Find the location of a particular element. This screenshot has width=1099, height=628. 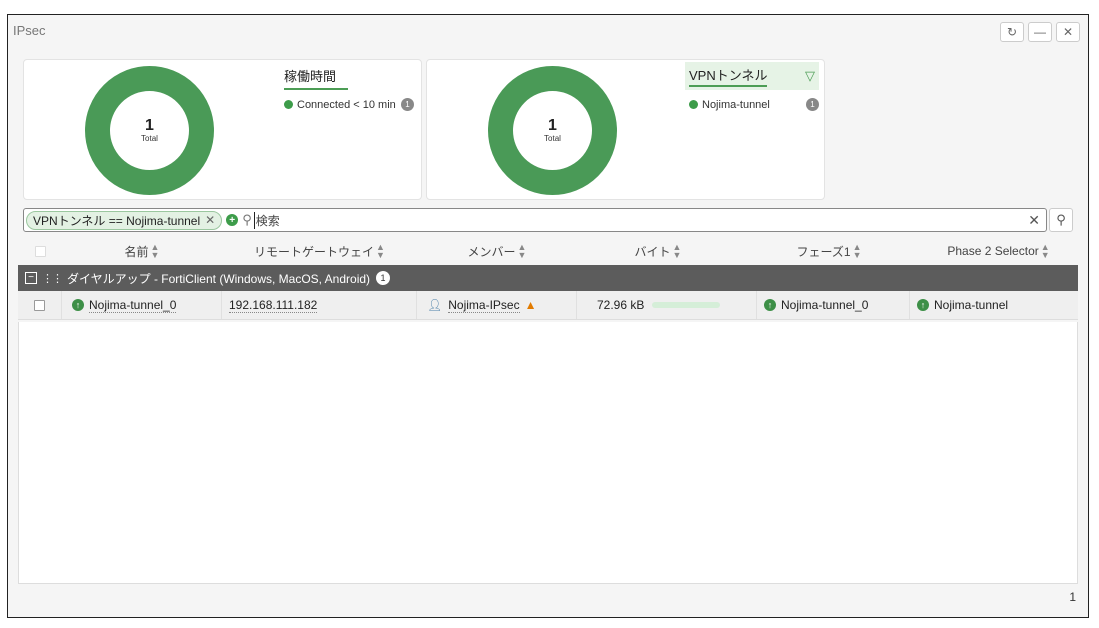

dialup-icon: ⋮⋮ is located at coordinates (52, 278).